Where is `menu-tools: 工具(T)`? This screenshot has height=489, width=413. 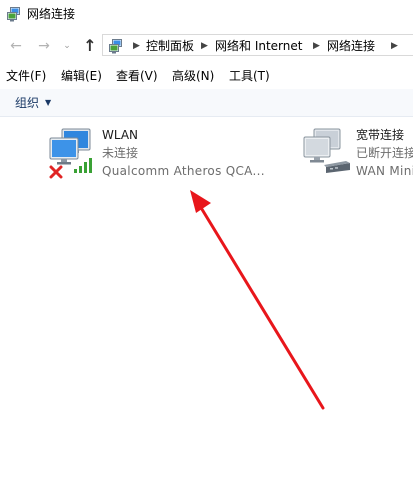 menu-tools: 工具(T) is located at coordinates (249, 76).